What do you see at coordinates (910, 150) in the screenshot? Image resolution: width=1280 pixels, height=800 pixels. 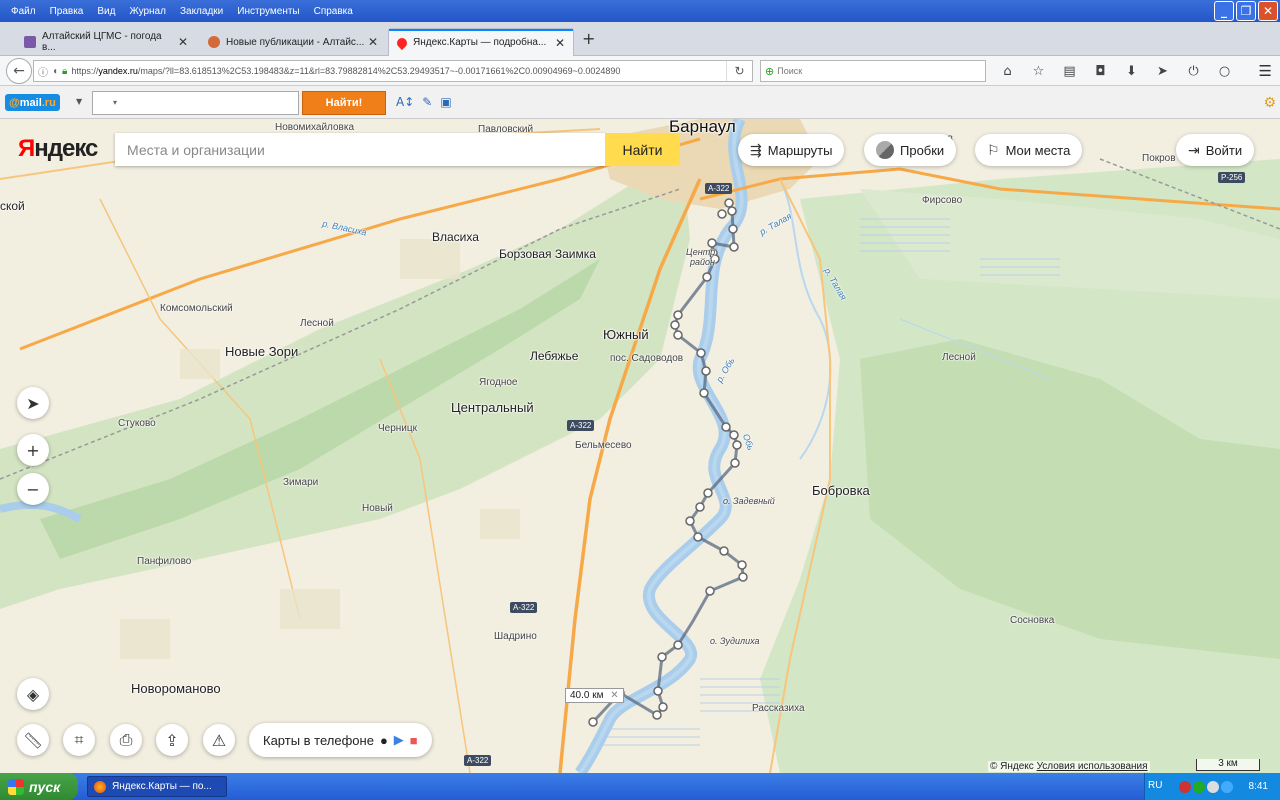 I see `traffic-button: Пробки` at bounding box center [910, 150].